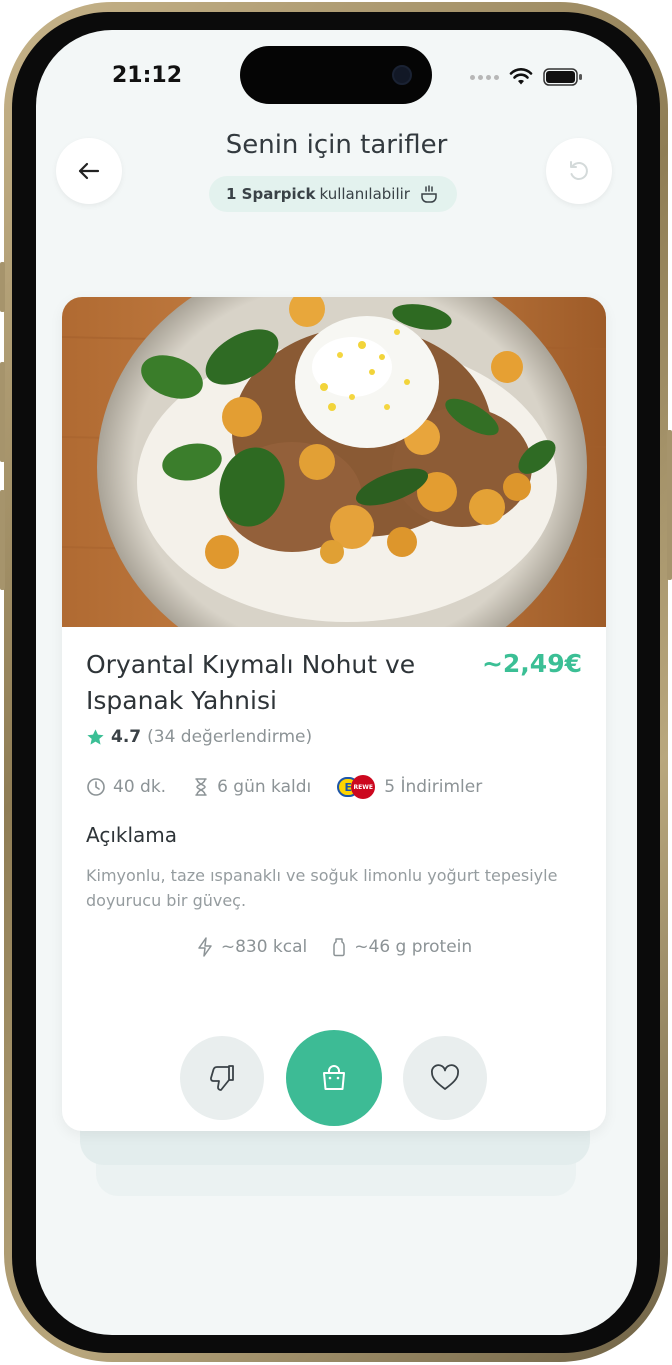  I want to click on hourglass-icon, so click(201, 787).